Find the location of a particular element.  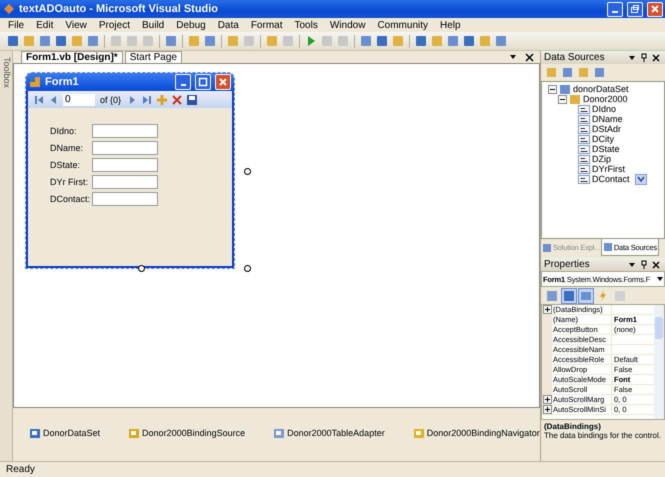

maximize-button is located at coordinates (203, 82).